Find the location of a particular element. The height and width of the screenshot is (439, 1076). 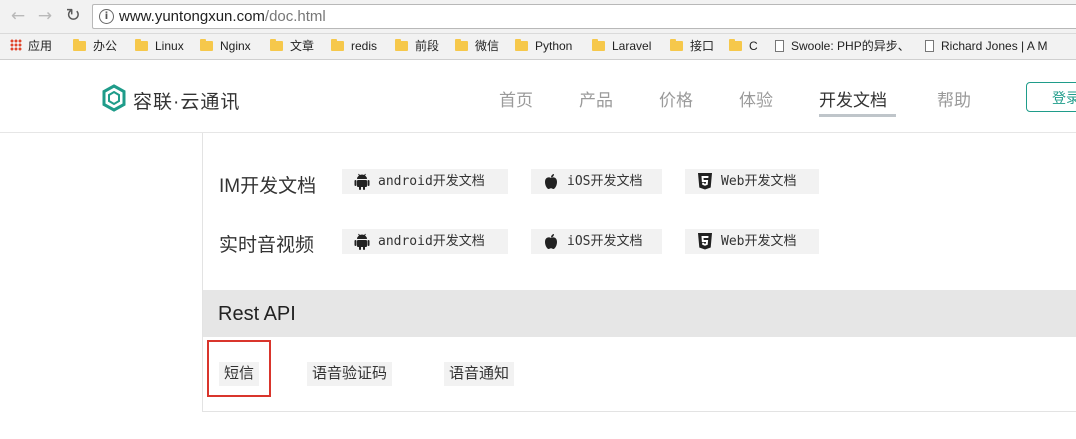

bookmark-folder: Laravel is located at coordinates (621, 46).